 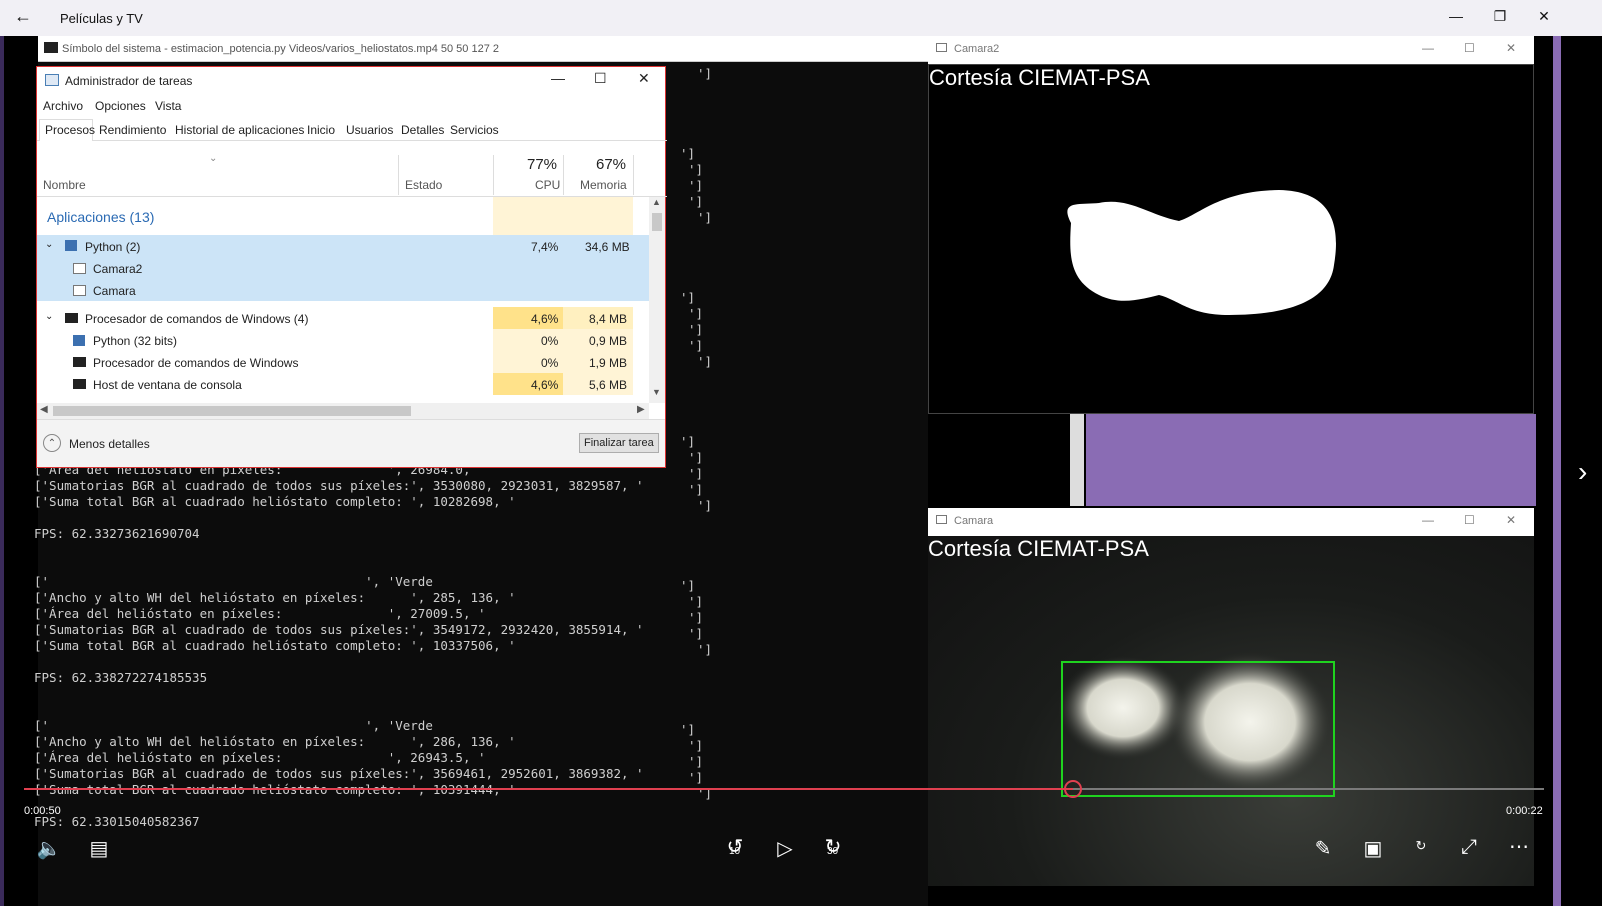 What do you see at coordinates (644, 78) in the screenshot?
I see `tm-close-icon: ✕` at bounding box center [644, 78].